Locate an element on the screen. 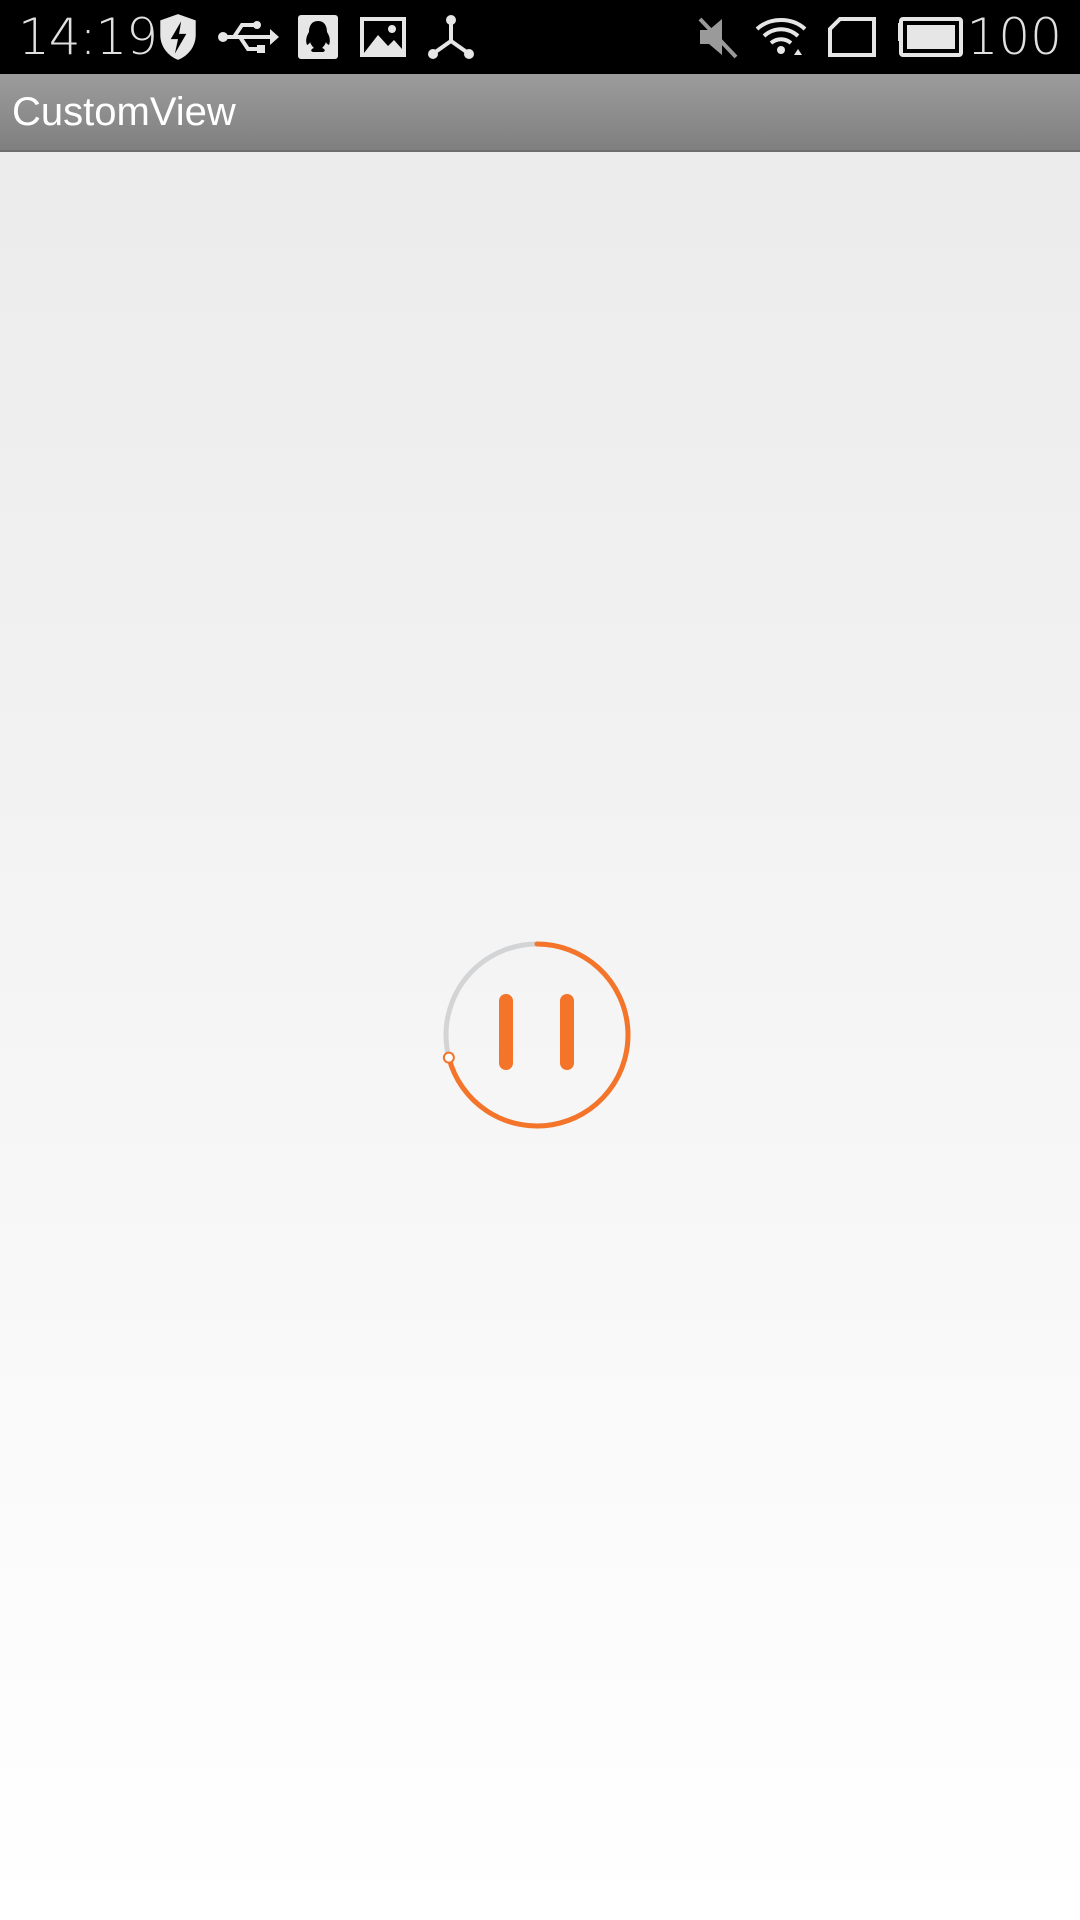 The width and height of the screenshot is (1080, 1920). progress-arc is located at coordinates (538, 1035).